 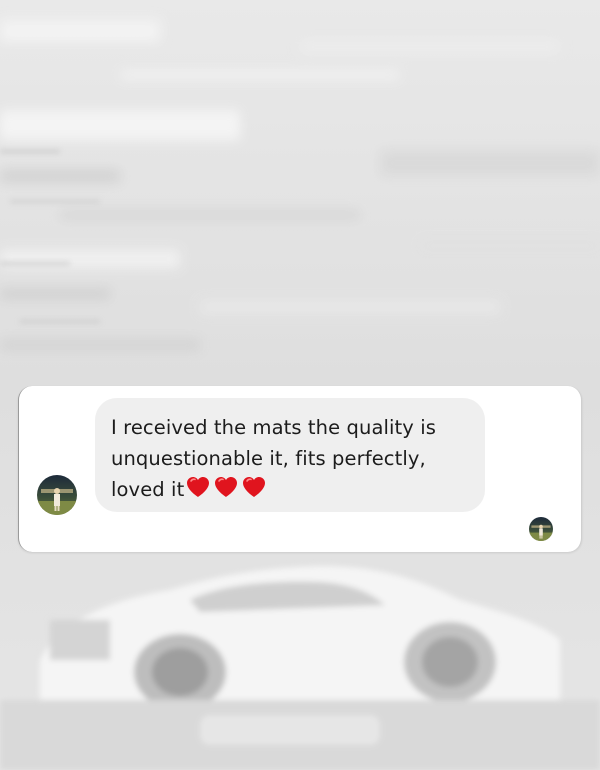 What do you see at coordinates (274, 427) in the screenshot?
I see `message-text-line-1: I received the mats the quality is` at bounding box center [274, 427].